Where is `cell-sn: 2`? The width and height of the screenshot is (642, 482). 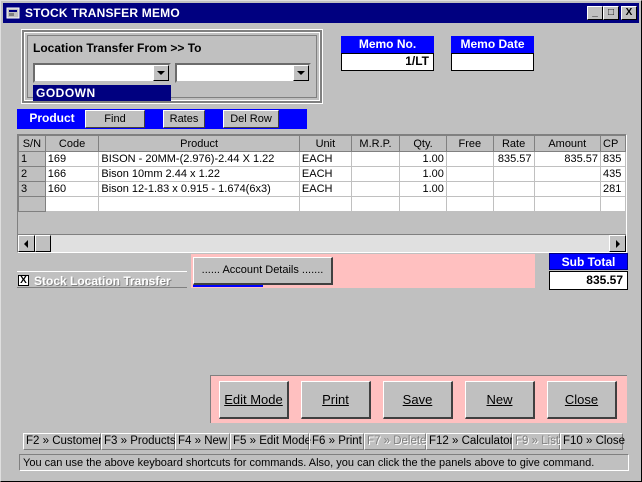 cell-sn: 2 is located at coordinates (32, 174).